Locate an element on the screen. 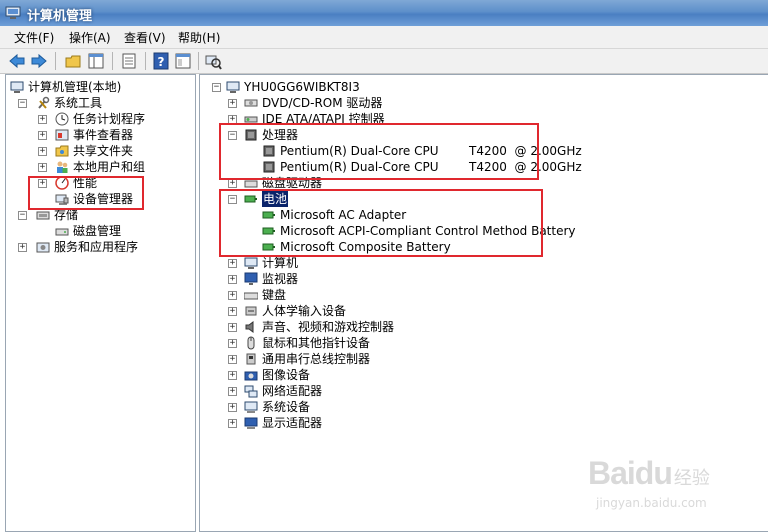 This screenshot has width=768, height=532. device-category-sound: + 声音、视频和游戏控制器 is located at coordinates (408, 327).